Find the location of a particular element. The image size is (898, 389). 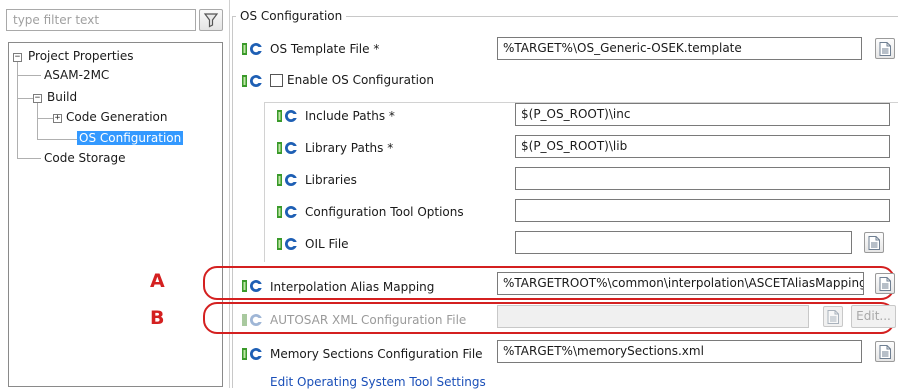

memory-sections-browse-button is located at coordinates (885, 351).